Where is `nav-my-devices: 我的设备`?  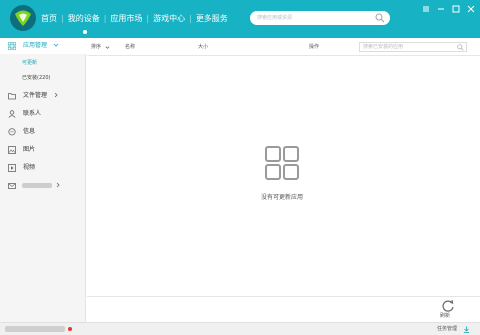
nav-my-devices: 我的设备 is located at coordinates (84, 18).